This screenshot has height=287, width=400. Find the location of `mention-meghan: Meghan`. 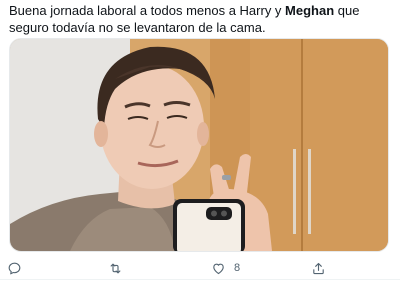

mention-meghan: Meghan is located at coordinates (310, 10).